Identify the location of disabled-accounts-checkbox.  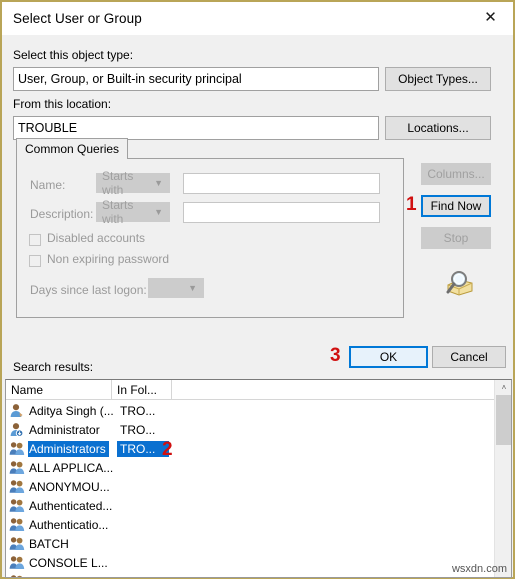
(35, 240).